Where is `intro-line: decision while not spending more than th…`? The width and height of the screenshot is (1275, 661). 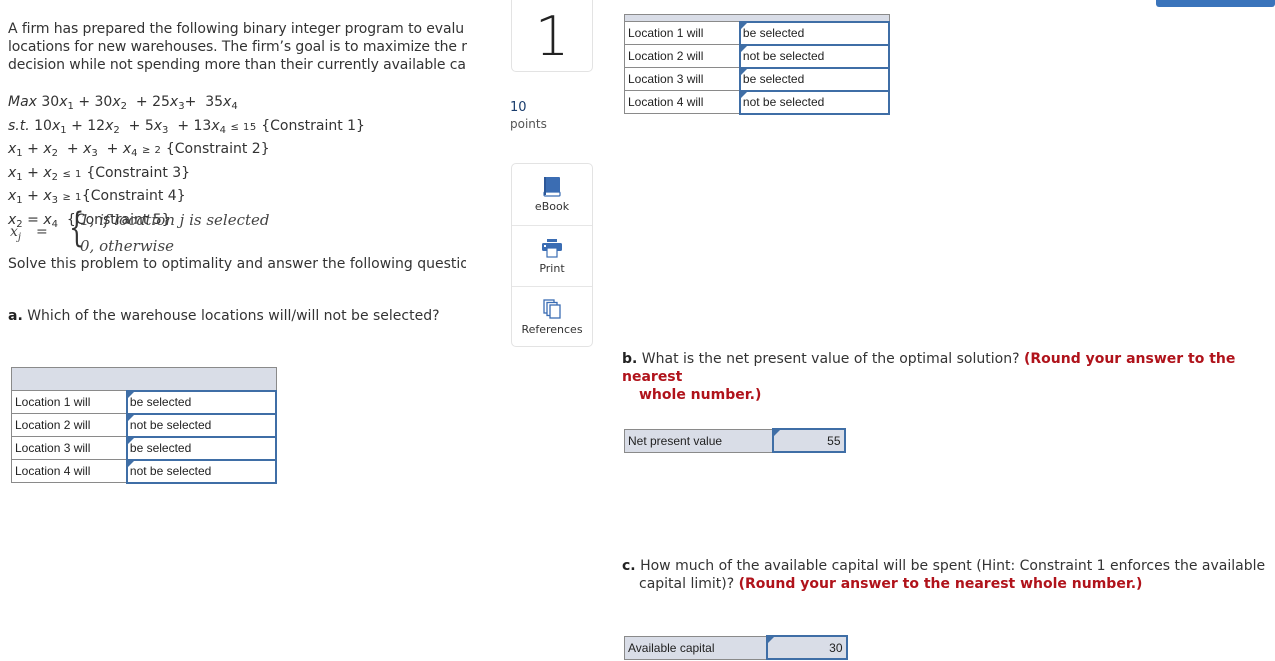 intro-line: decision while not spending more than th… is located at coordinates (237, 65).